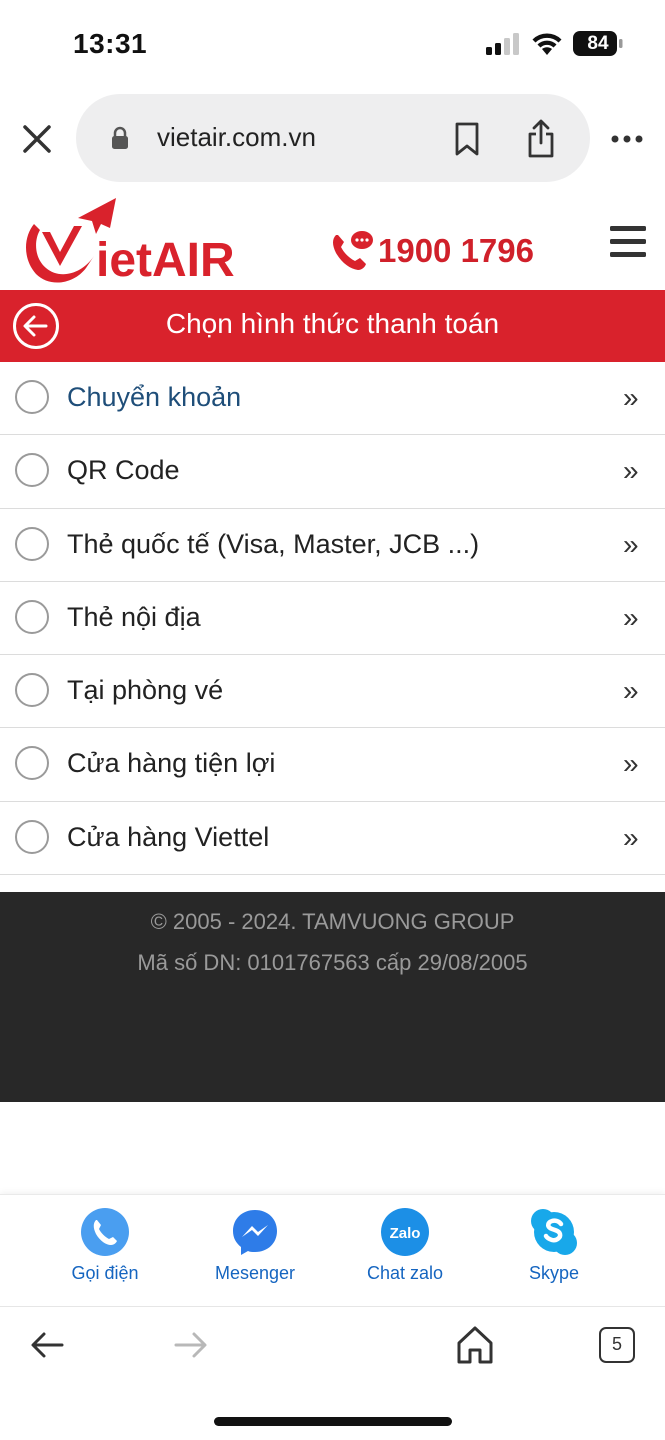 This screenshot has width=665, height=1440. Describe the element at coordinates (154, 397) in the screenshot. I see `option-label: Chuyển khoản` at that location.